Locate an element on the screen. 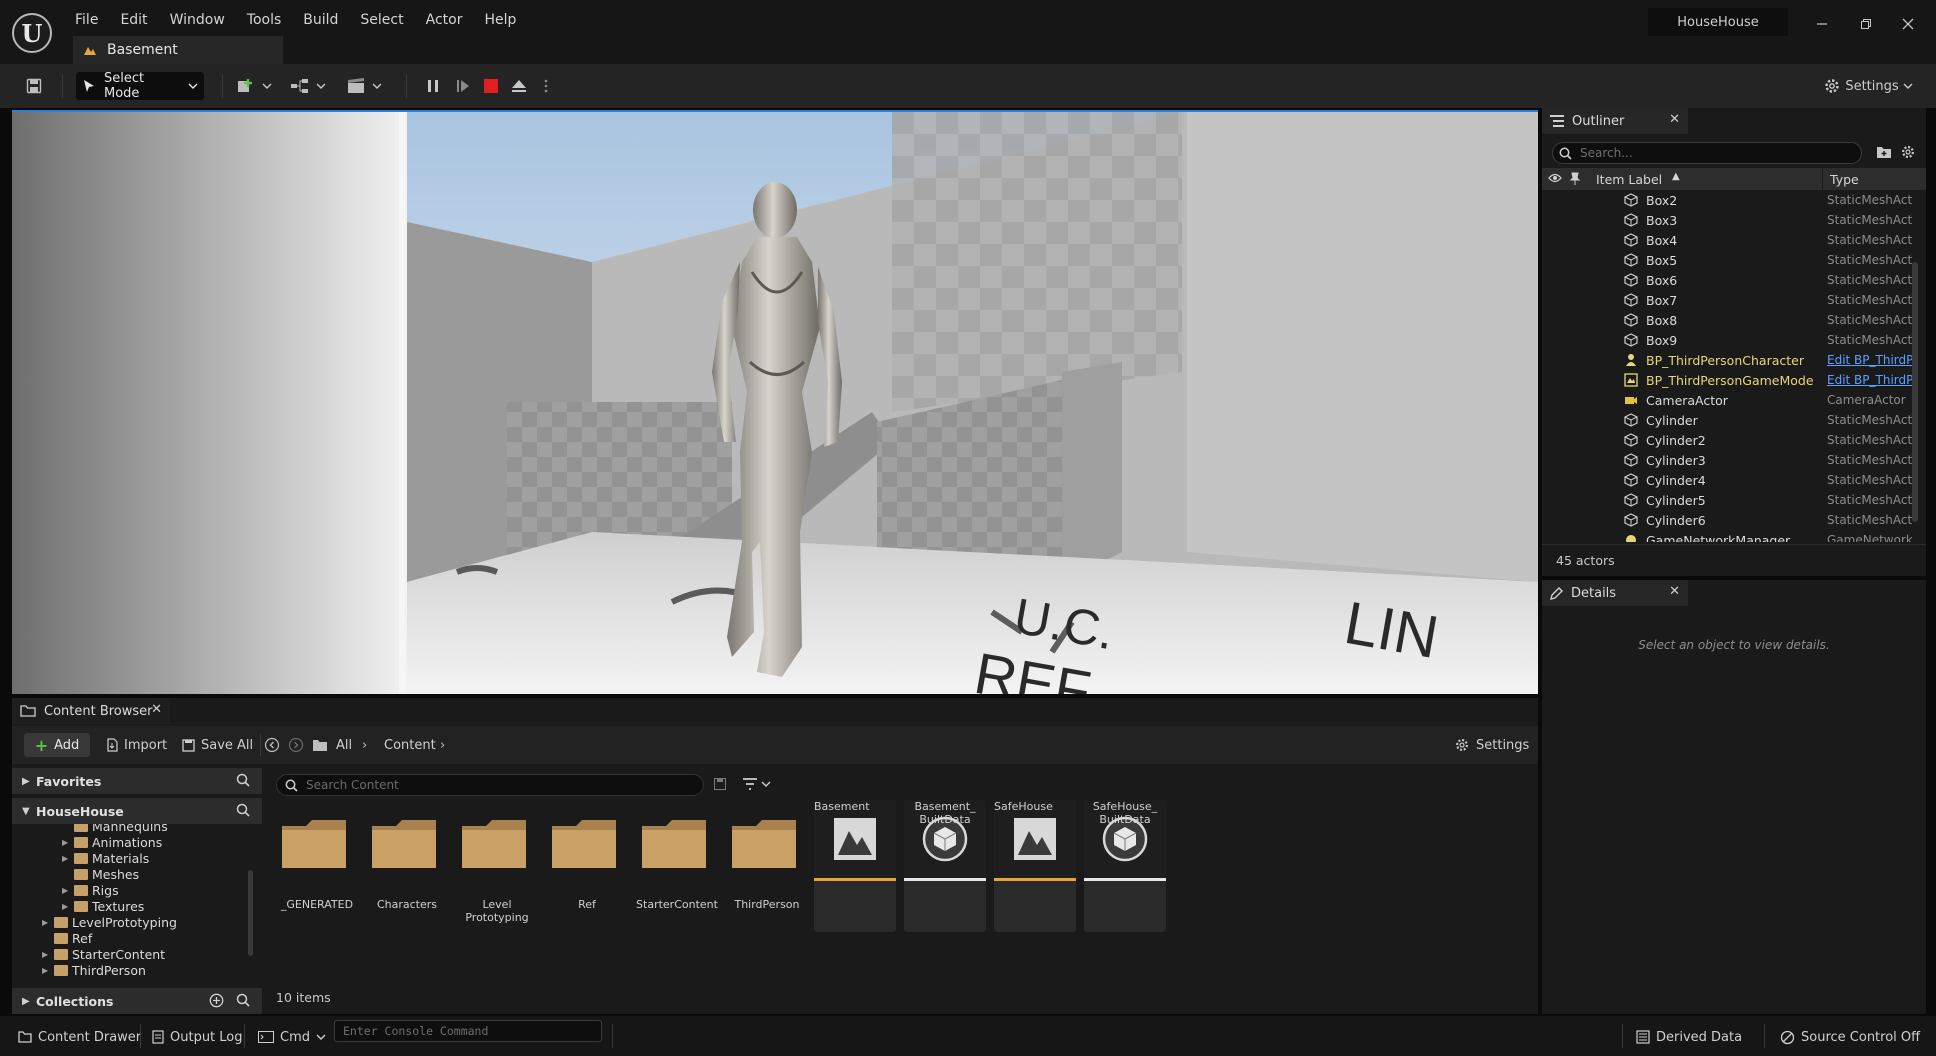  content-search-input: Search Content is located at coordinates (490, 785).